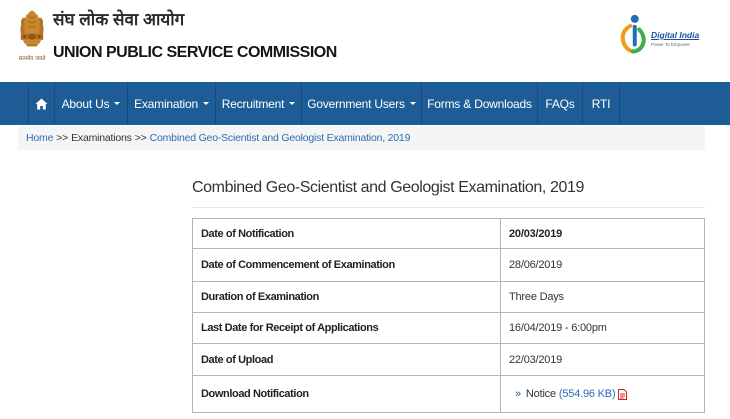 The width and height of the screenshot is (730, 419). What do you see at coordinates (602, 233) in the screenshot?
I see `detail-value: 20/03/2019` at bounding box center [602, 233].